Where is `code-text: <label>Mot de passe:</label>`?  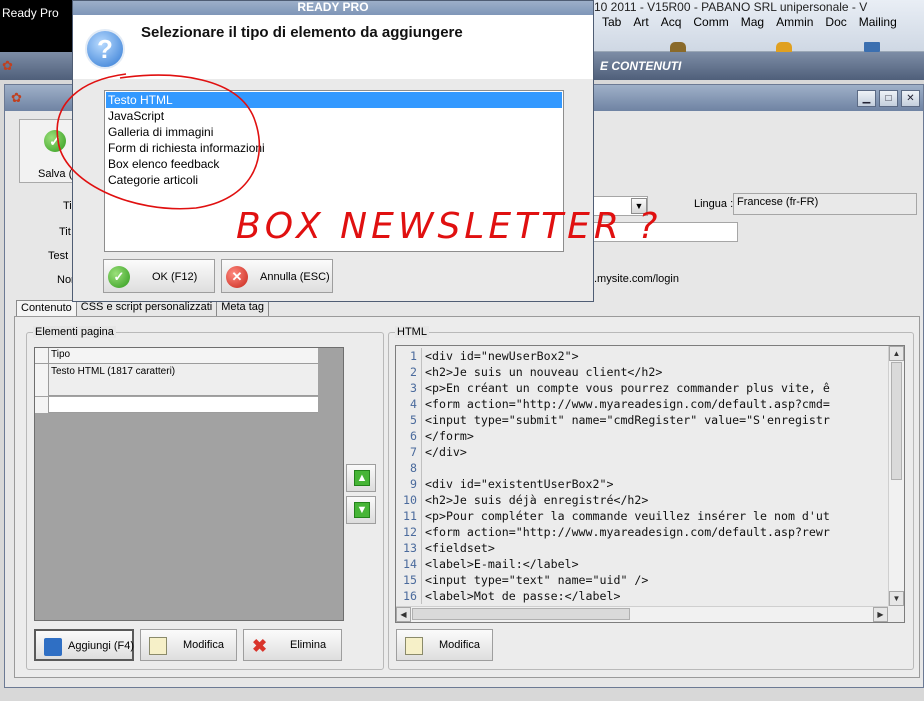
code-text: <label>Mot de passe:</label> is located at coordinates (523, 596).